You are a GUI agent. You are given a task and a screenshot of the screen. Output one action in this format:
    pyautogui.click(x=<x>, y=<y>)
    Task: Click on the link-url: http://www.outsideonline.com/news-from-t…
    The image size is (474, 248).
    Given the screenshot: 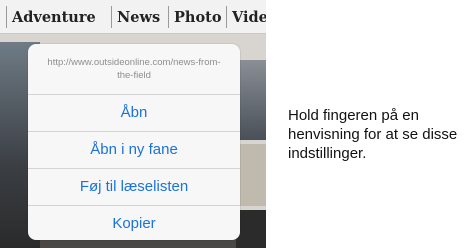 What is the action you would take?
    pyautogui.click(x=134, y=69)
    